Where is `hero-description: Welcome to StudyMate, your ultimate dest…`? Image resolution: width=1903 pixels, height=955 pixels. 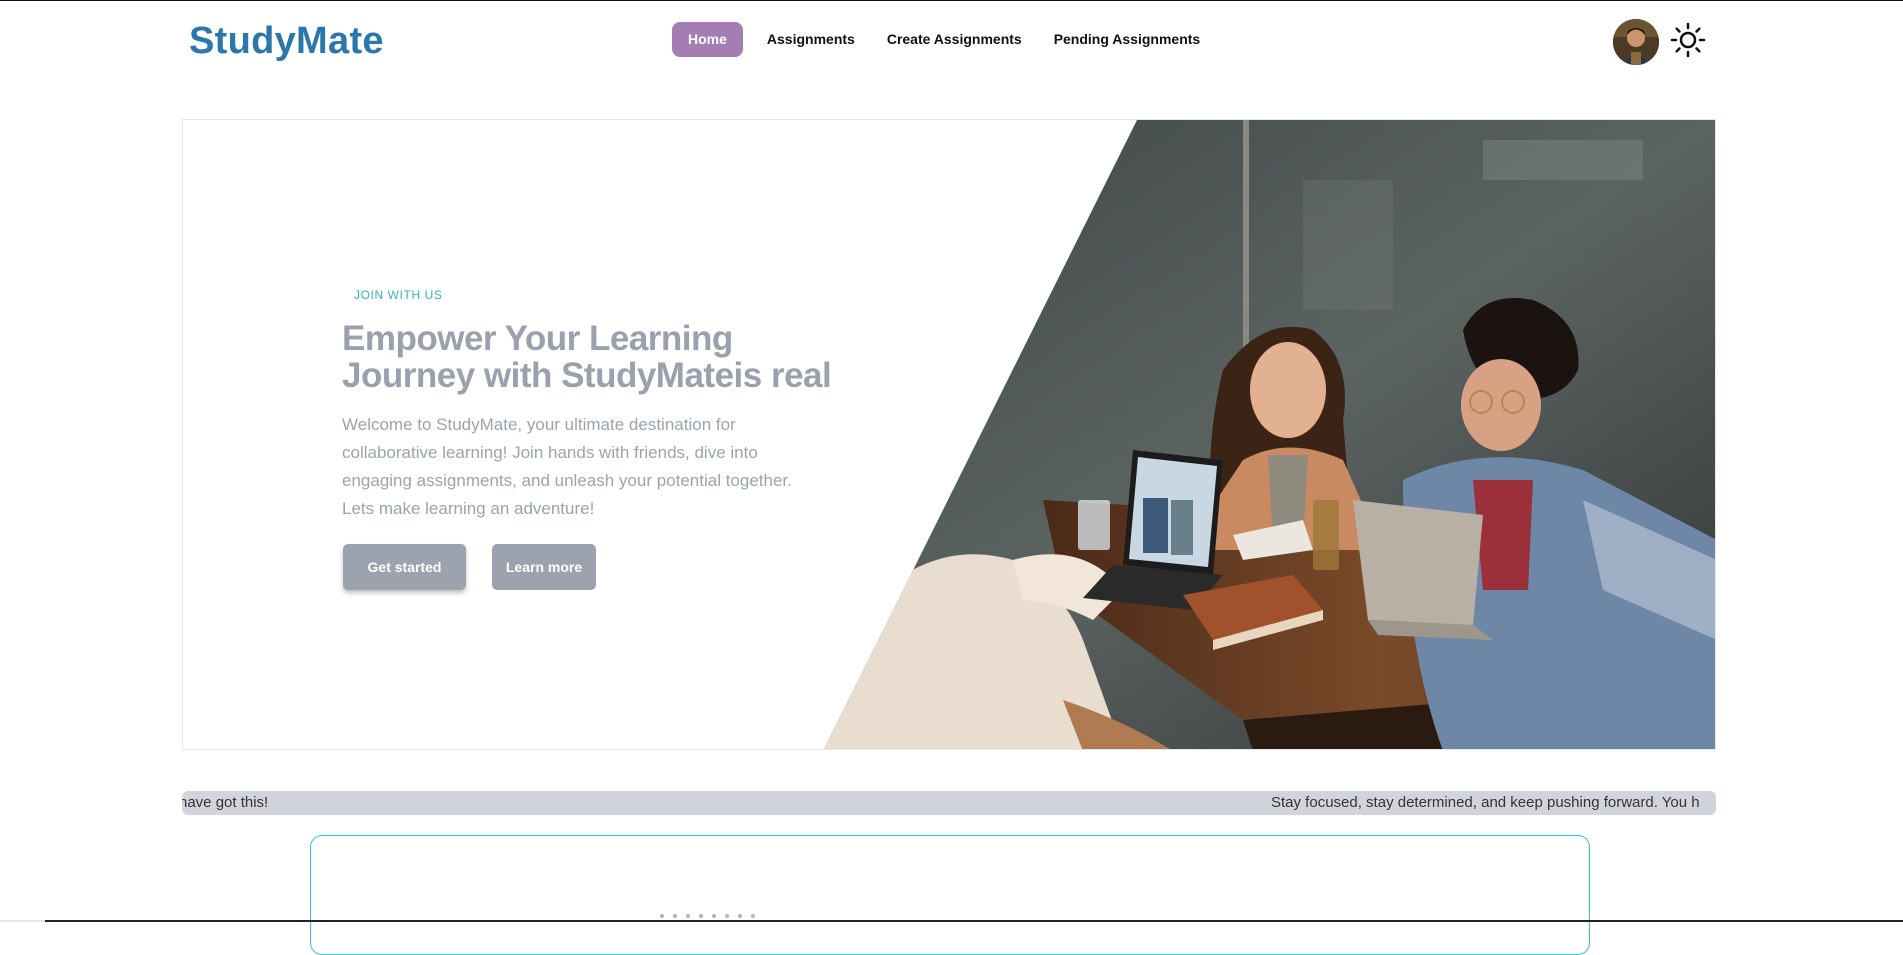 hero-description: Welcome to StudyMate, your ultimate dest… is located at coordinates (567, 466).